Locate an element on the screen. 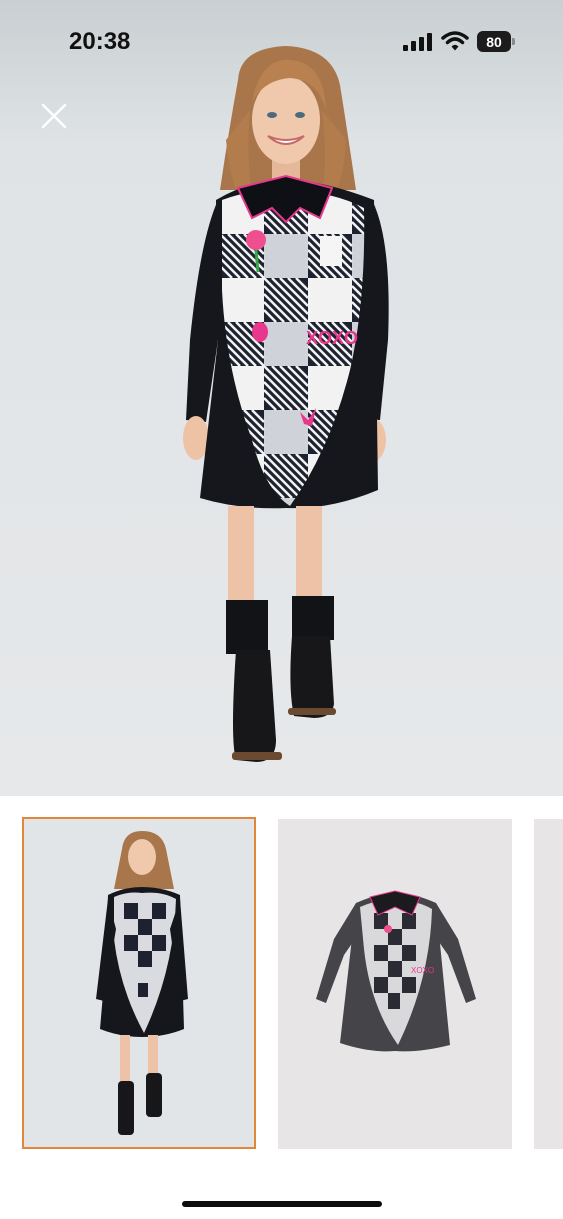 This screenshot has width=563, height=1219. battery-icon: 80 is located at coordinates (497, 41).